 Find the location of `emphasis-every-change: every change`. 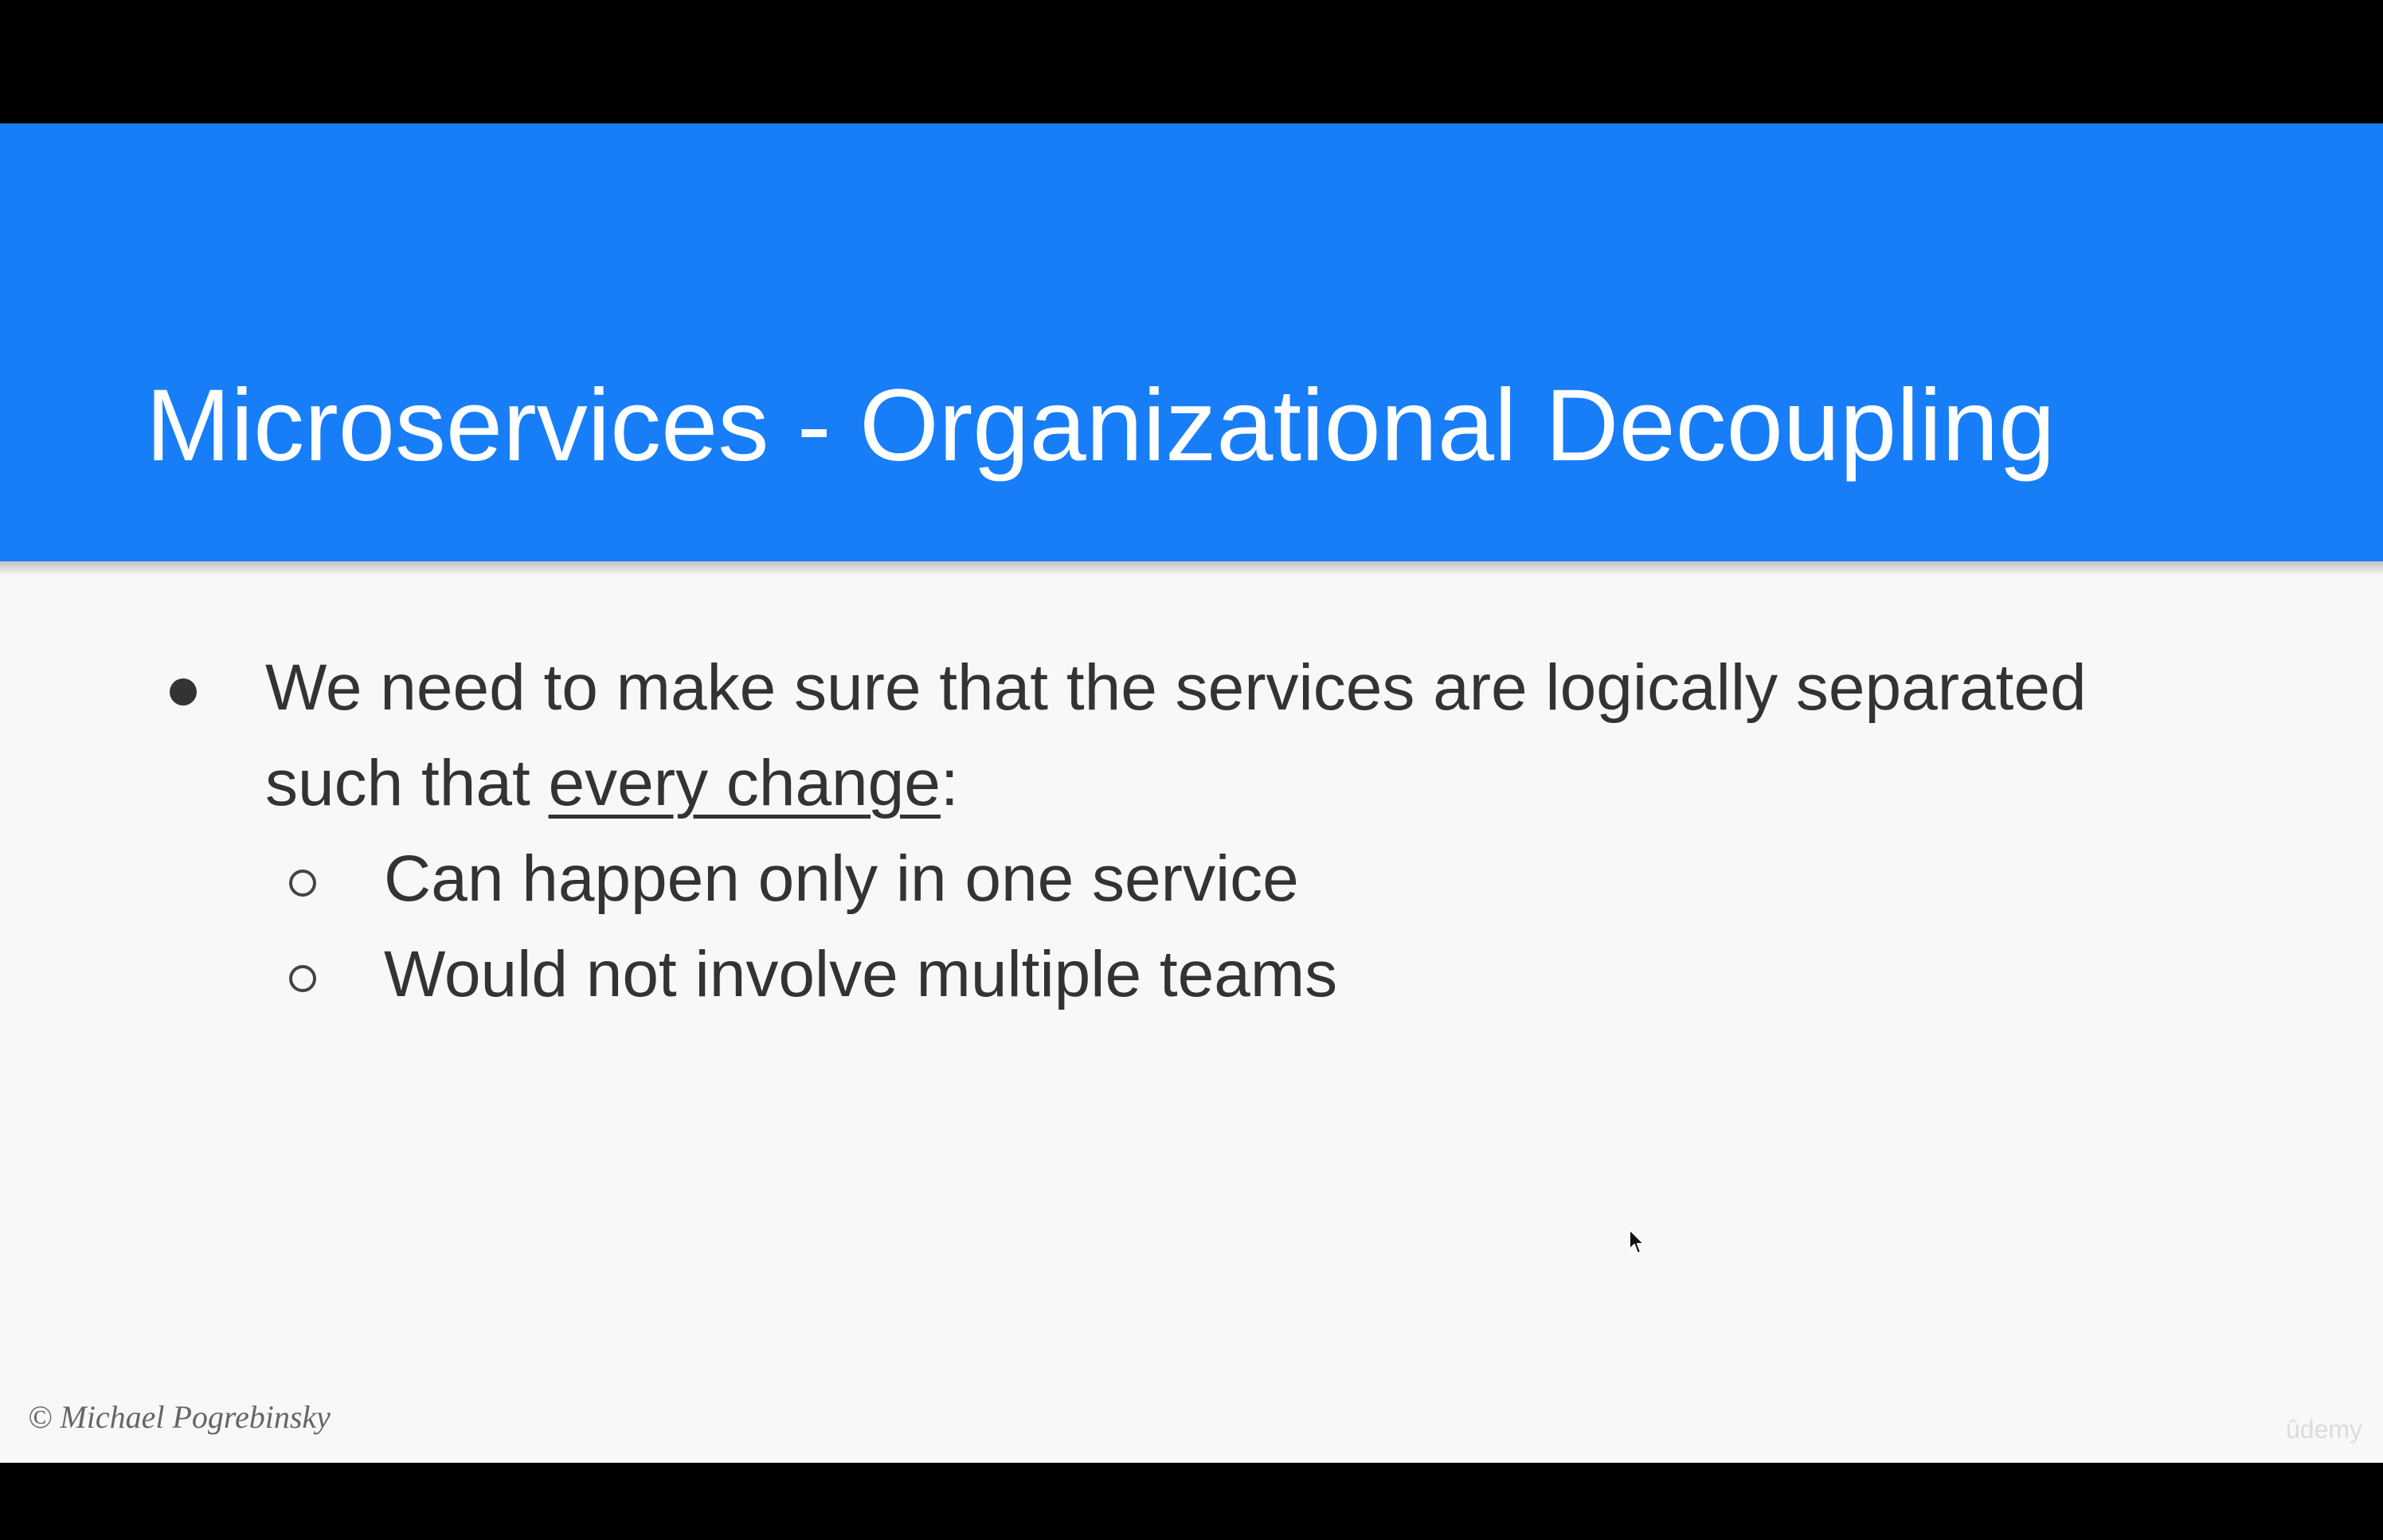

emphasis-every-change: every change is located at coordinates (744, 783).